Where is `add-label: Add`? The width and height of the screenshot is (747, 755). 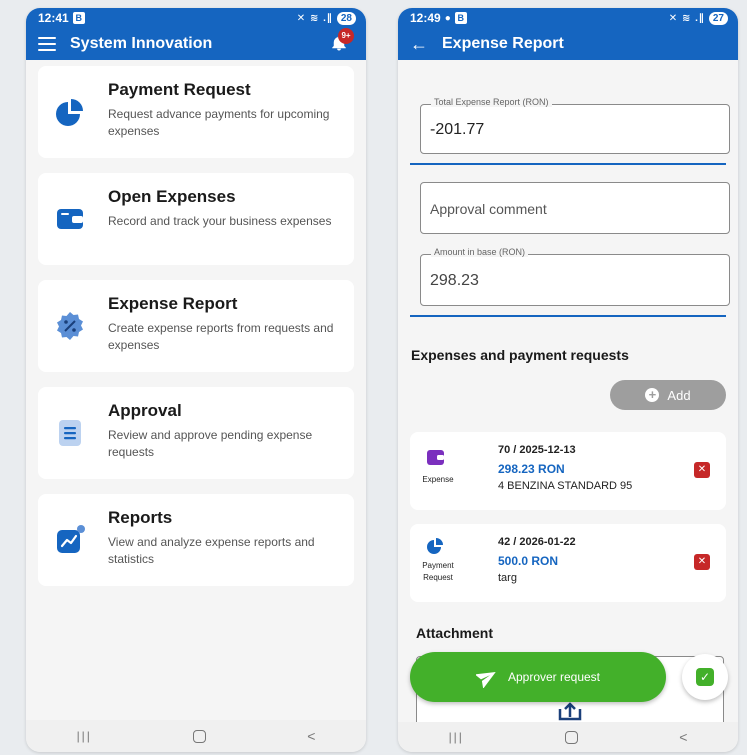
add-label: Add is located at coordinates (679, 395).